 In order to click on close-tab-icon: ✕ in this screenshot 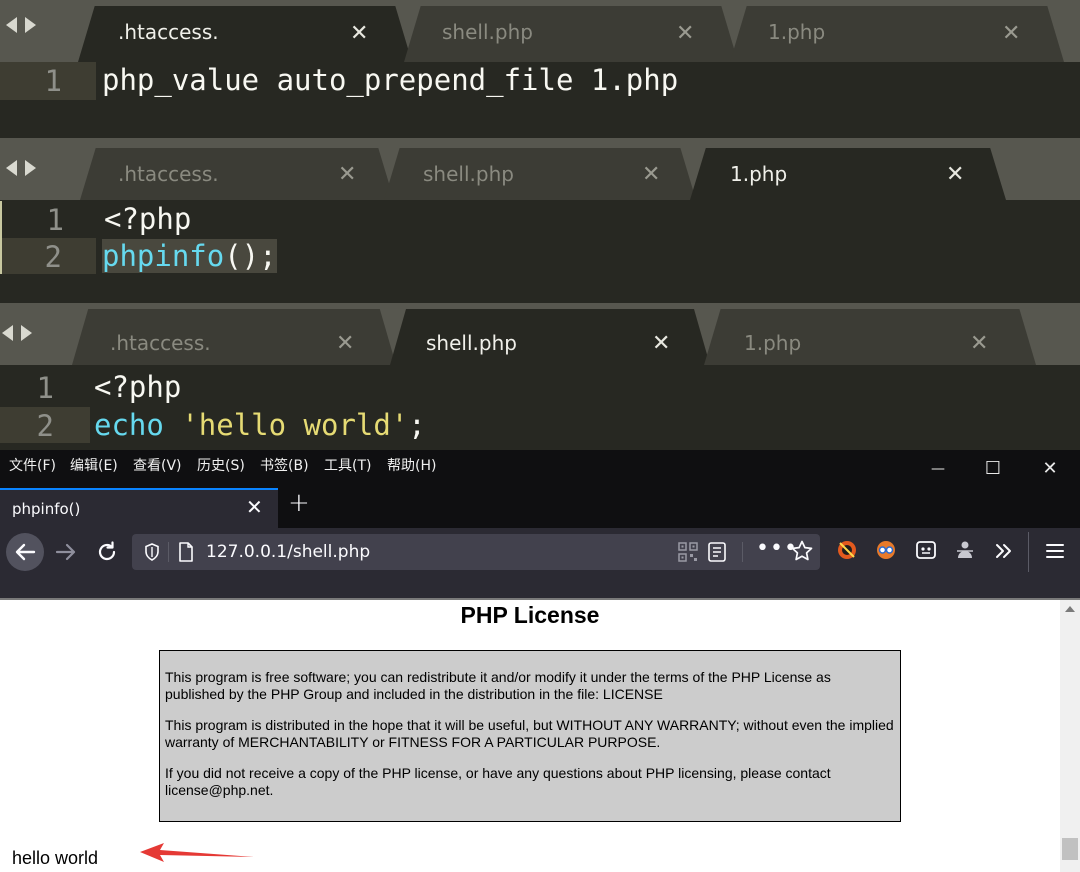, I will do `click(254, 507)`.